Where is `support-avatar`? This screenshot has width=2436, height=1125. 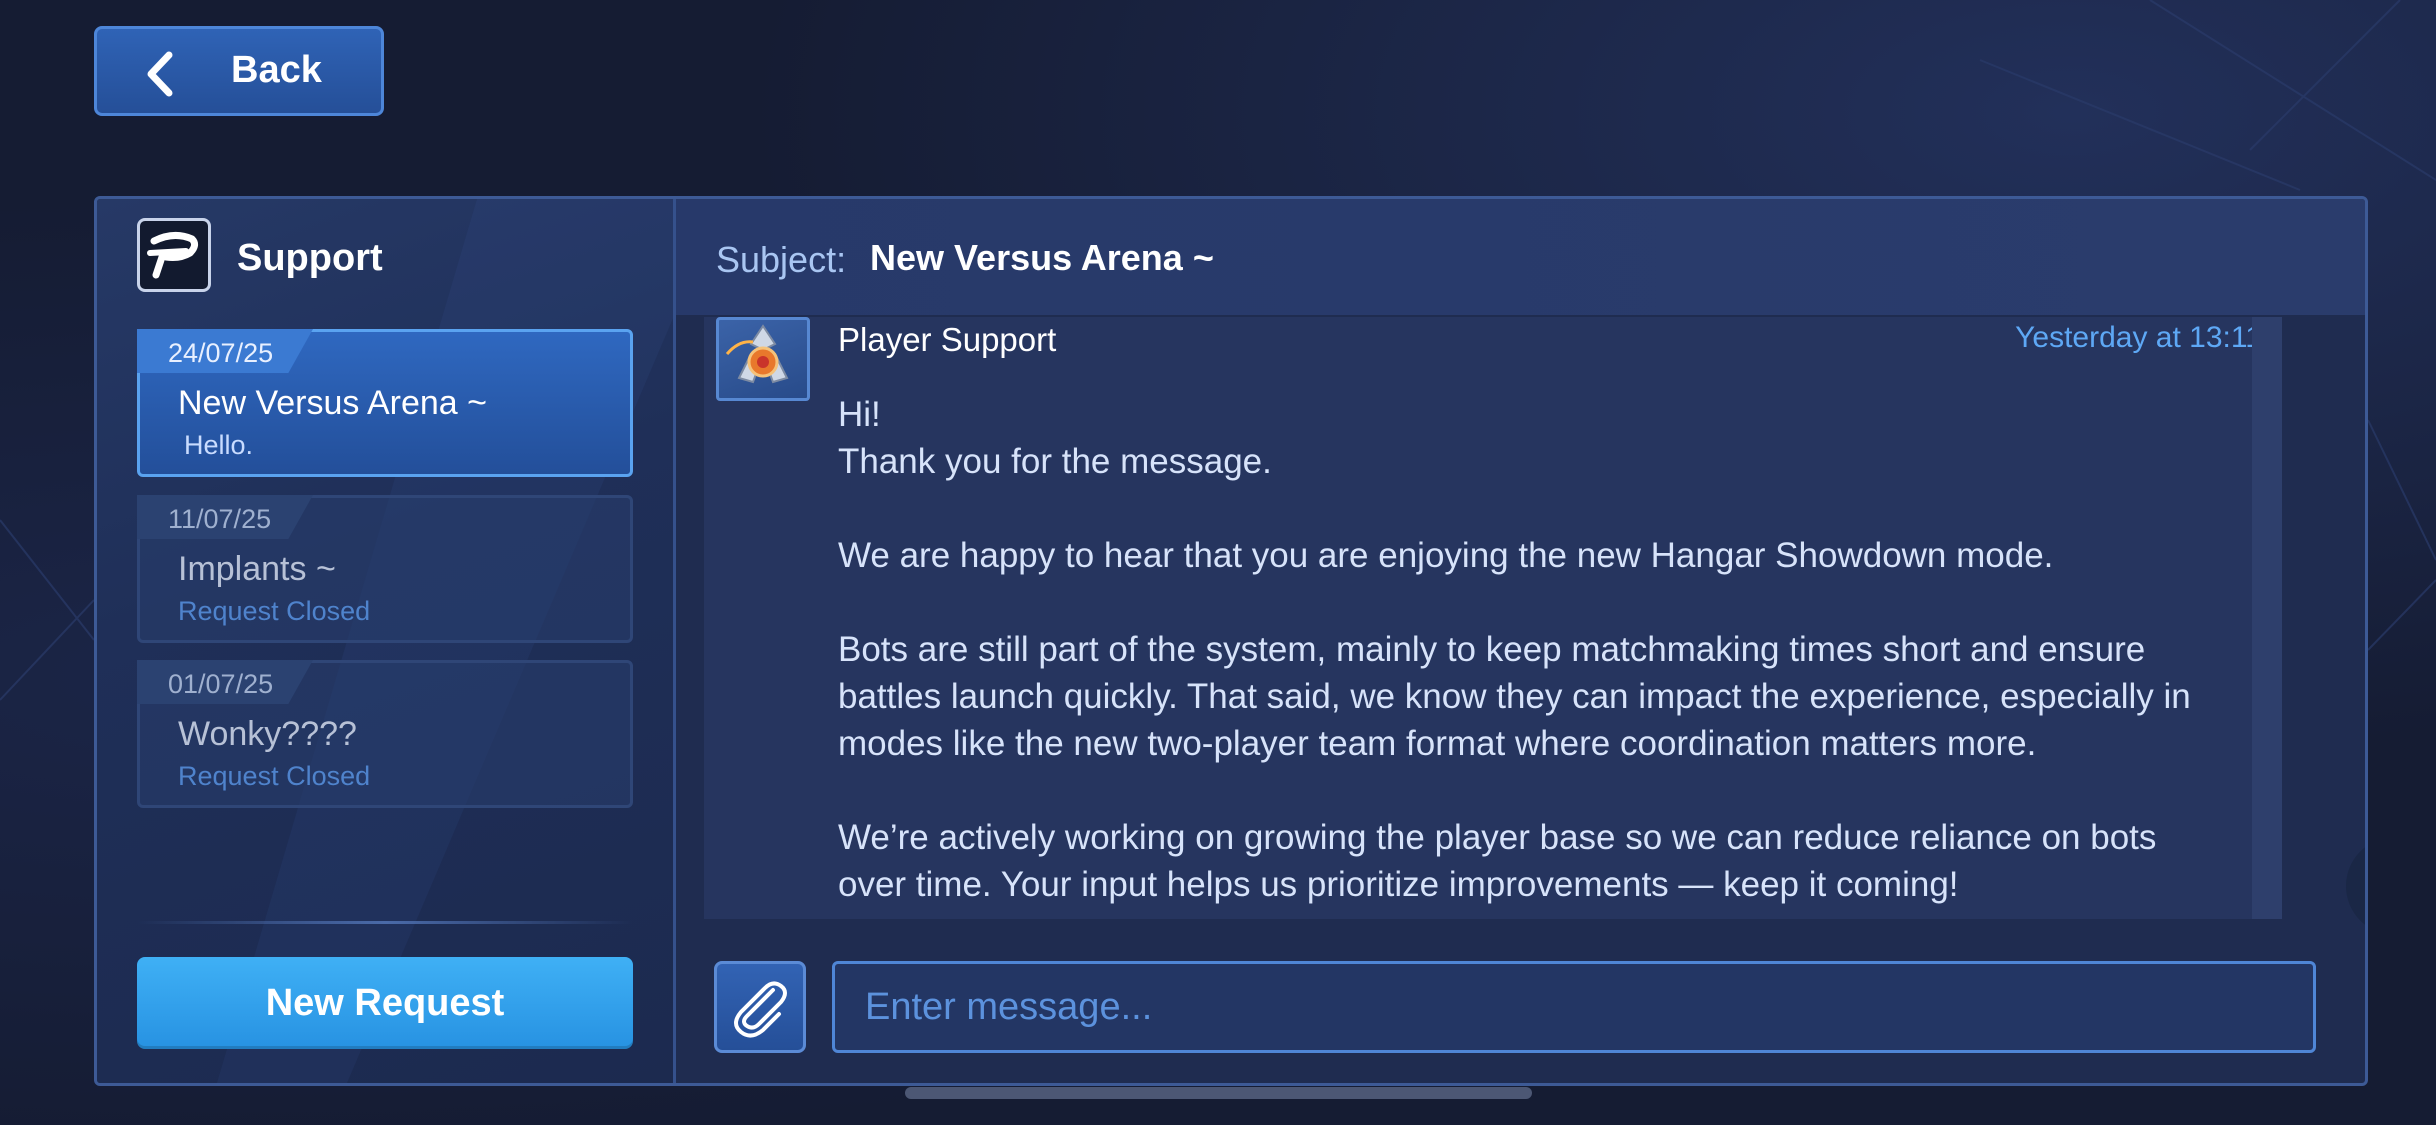 support-avatar is located at coordinates (763, 359).